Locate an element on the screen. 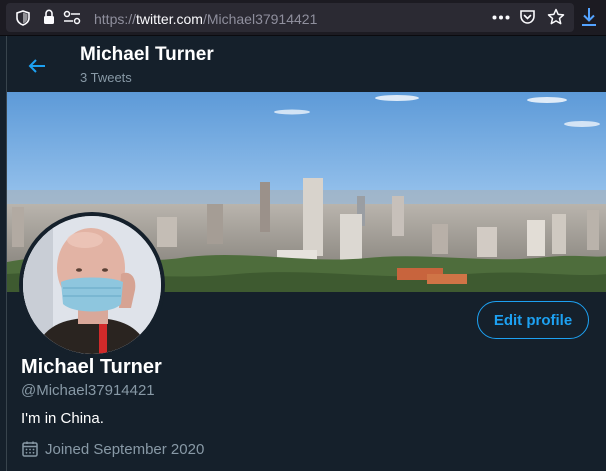  back-button is located at coordinates (37, 66).